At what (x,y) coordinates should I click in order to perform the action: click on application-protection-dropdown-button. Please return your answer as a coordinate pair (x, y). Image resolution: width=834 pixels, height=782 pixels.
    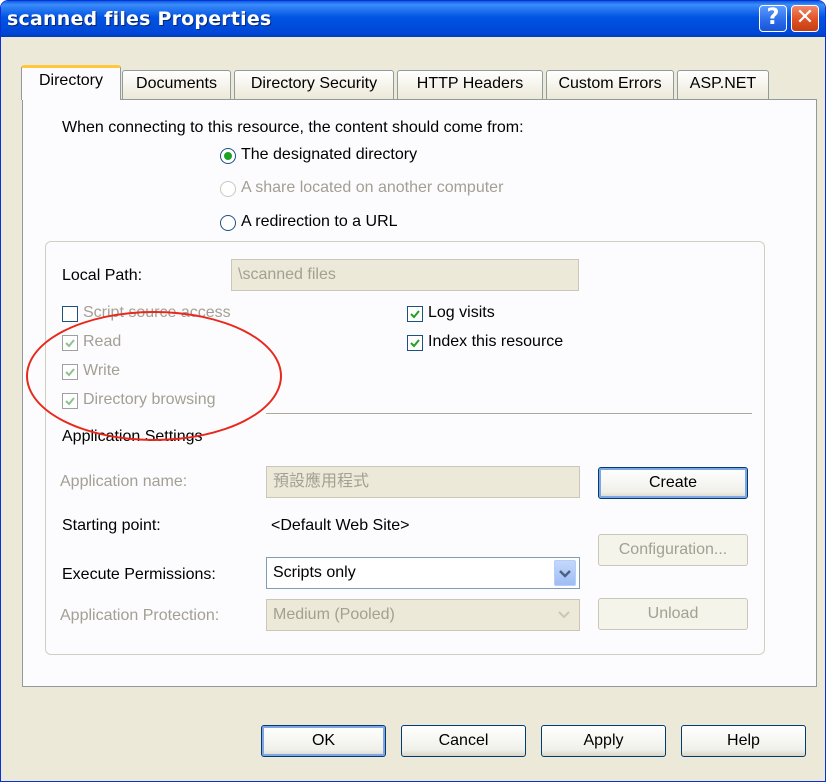
    Looking at the image, I should click on (565, 615).